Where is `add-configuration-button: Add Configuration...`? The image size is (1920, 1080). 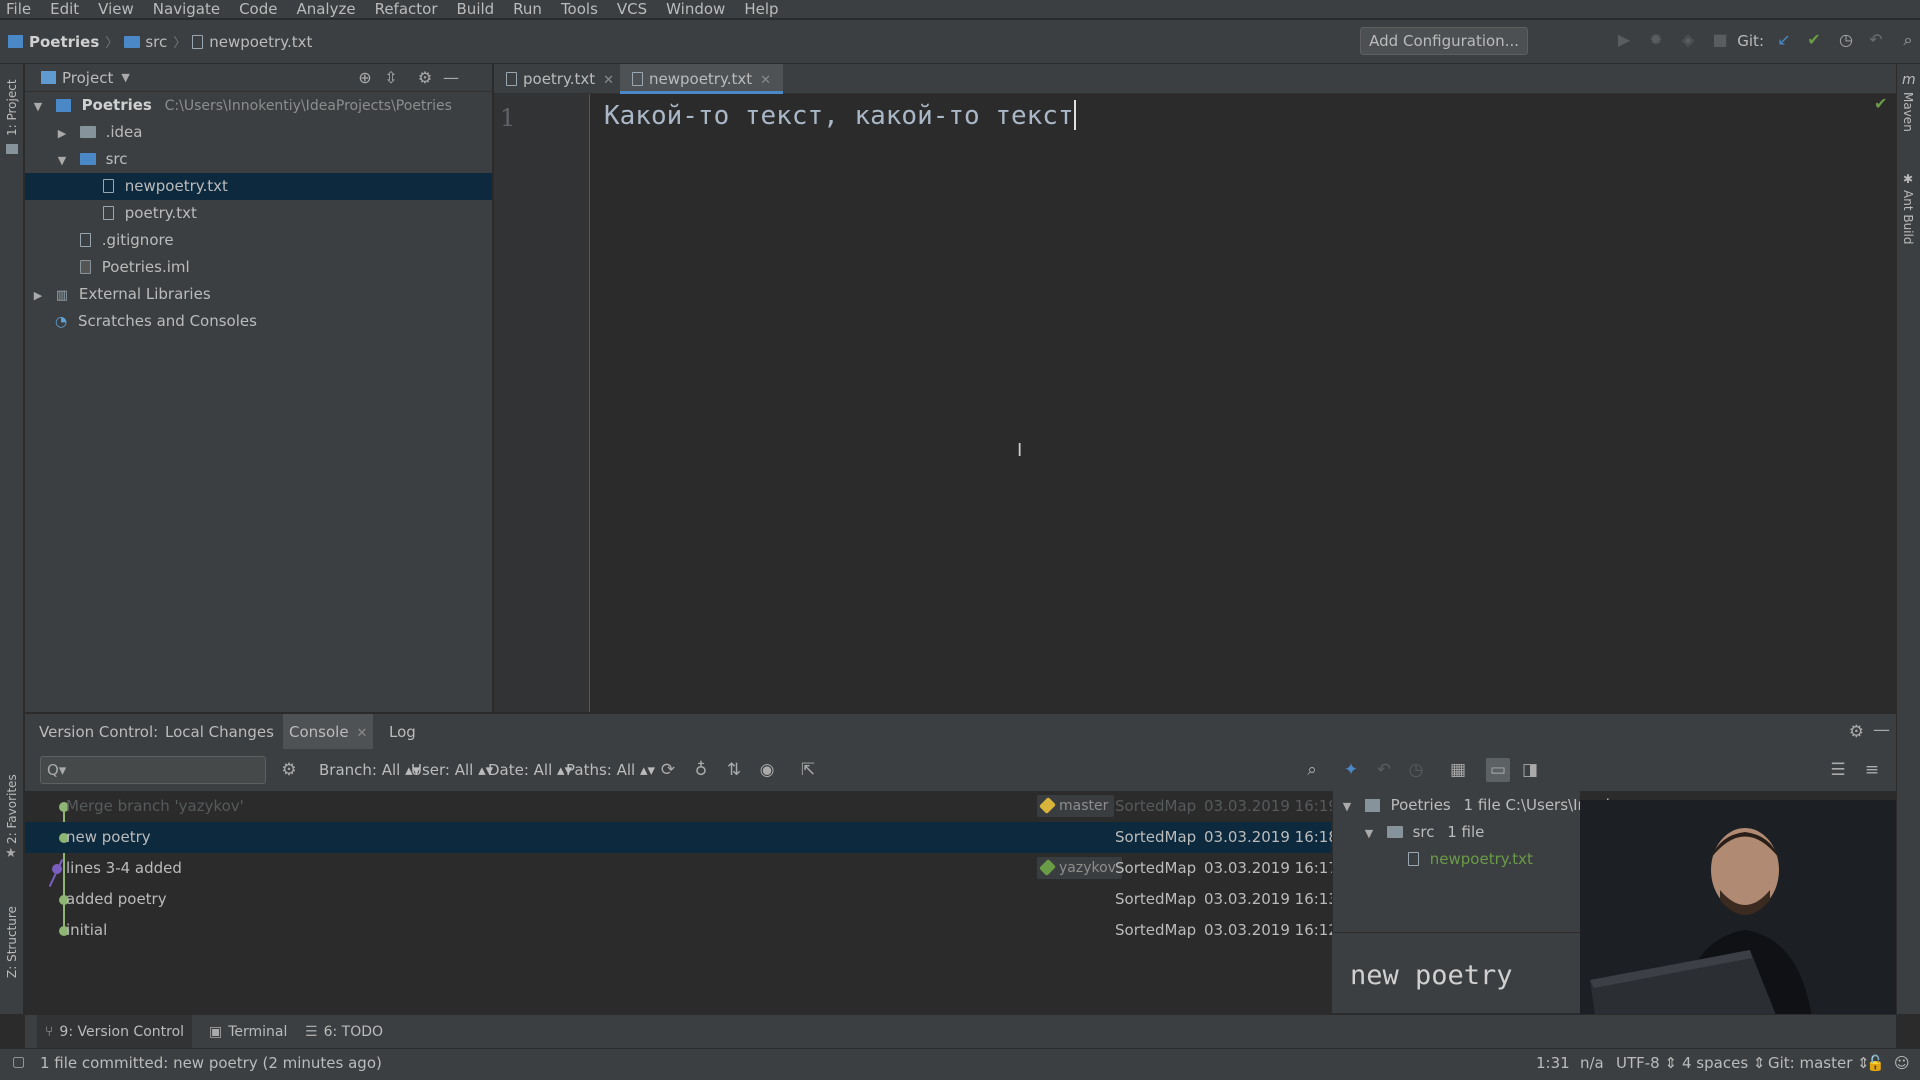 add-configuration-button: Add Configuration... is located at coordinates (1444, 41).